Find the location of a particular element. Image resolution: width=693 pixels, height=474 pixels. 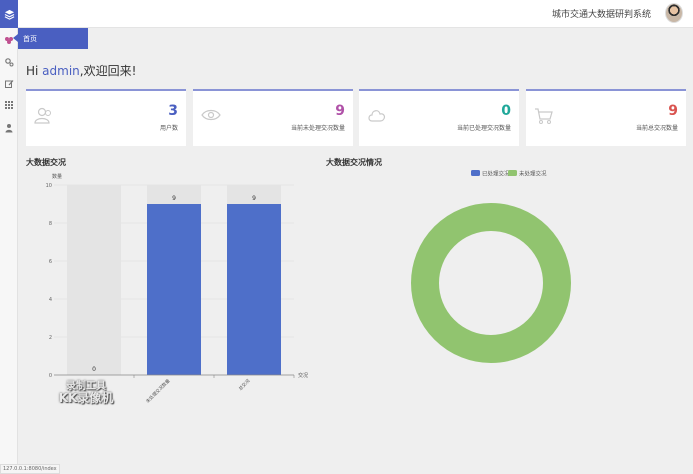

recorder-watermark: 录制工具 KK录像机 is located at coordinates (86, 393).